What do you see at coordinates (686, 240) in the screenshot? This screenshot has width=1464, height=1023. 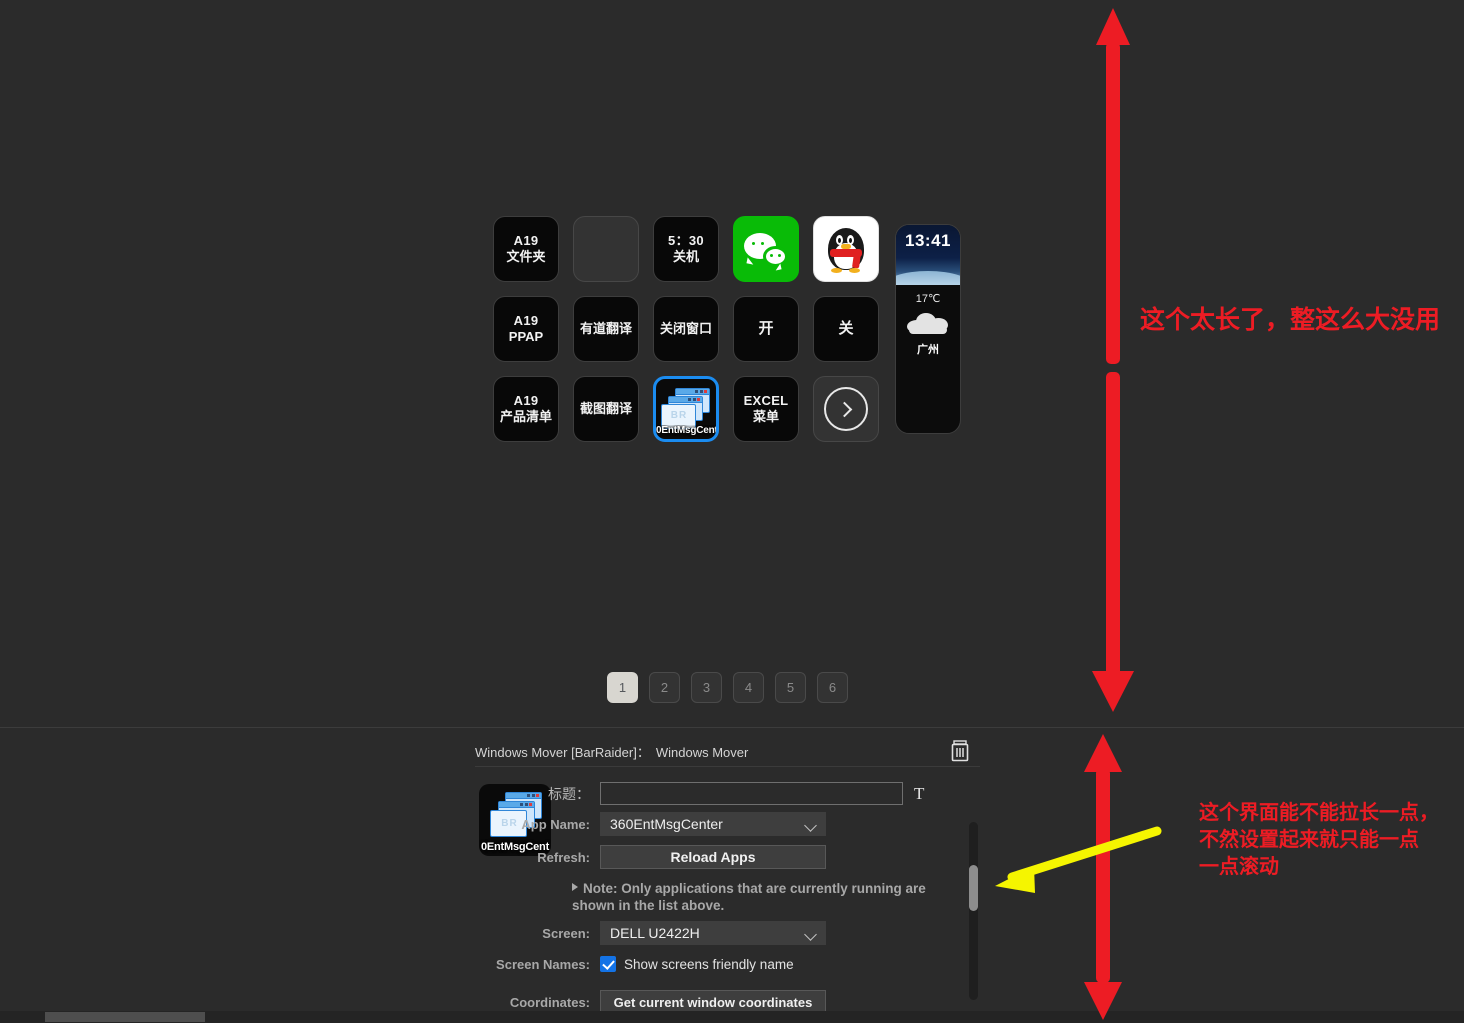 I see `deck-key-line1: 5：30` at bounding box center [686, 240].